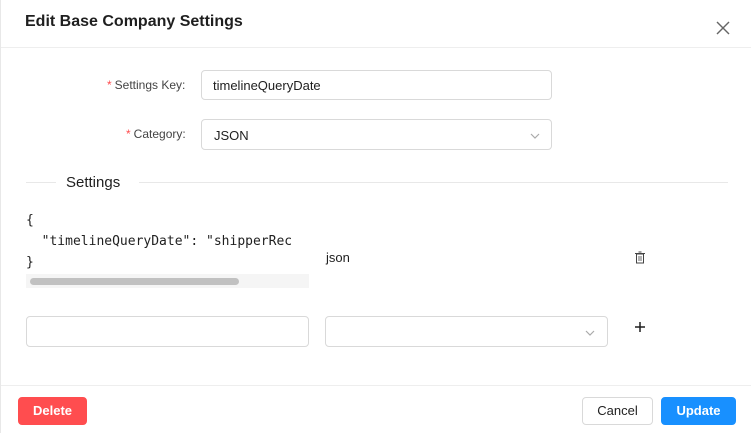 The width and height of the screenshot is (751, 433). I want to click on update-button: Update, so click(698, 411).